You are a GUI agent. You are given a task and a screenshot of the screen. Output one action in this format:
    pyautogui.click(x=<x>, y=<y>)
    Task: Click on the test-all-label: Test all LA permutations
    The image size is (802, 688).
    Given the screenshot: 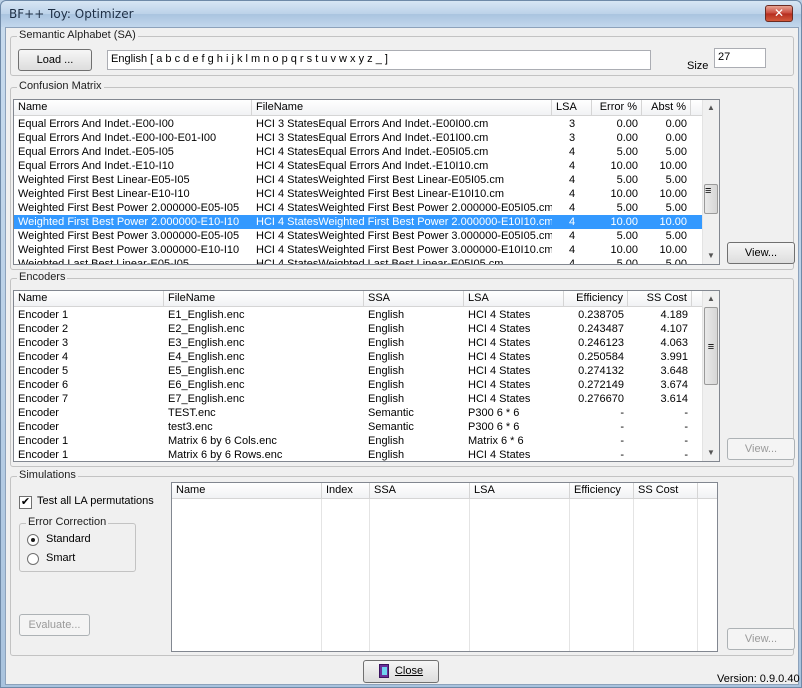 What is the action you would take?
    pyautogui.click(x=95, y=501)
    